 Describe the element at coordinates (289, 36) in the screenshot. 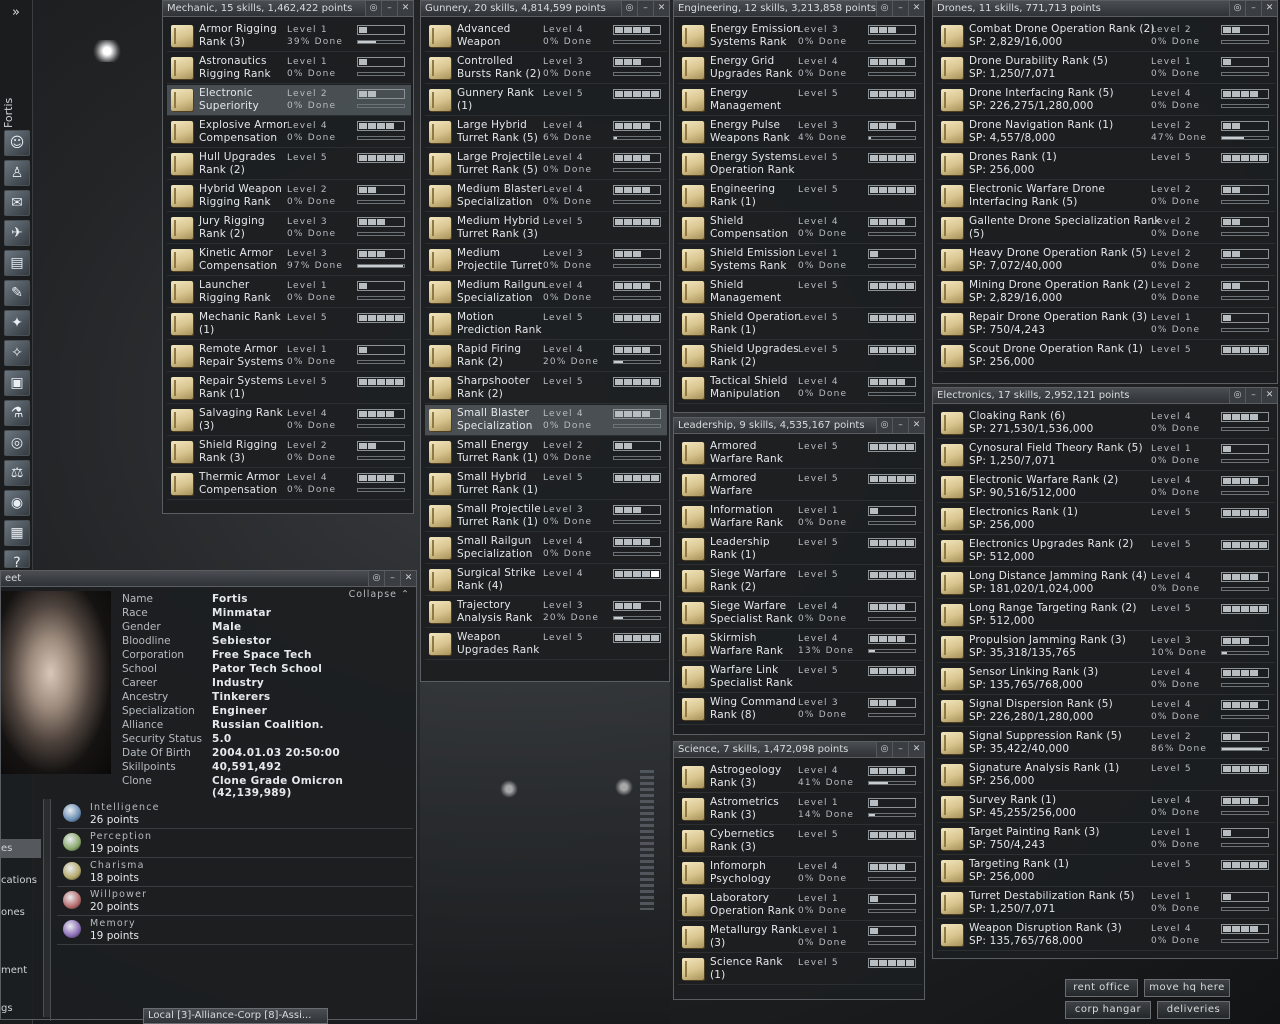

I see `skill-row: Armor Rigging Rank (3) Level 1 39% Done` at that location.